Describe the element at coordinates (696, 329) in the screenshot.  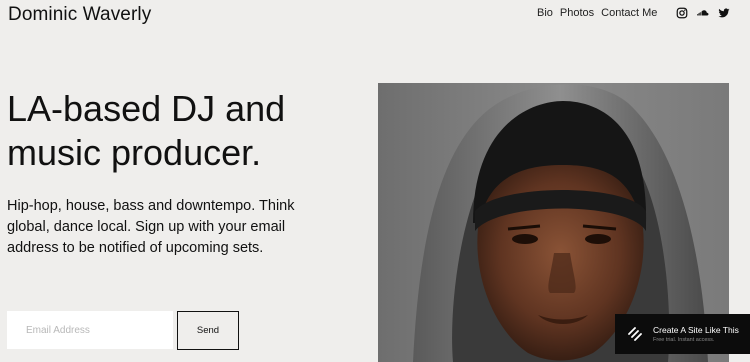
I see `promo-title: Create A Site Like This` at that location.